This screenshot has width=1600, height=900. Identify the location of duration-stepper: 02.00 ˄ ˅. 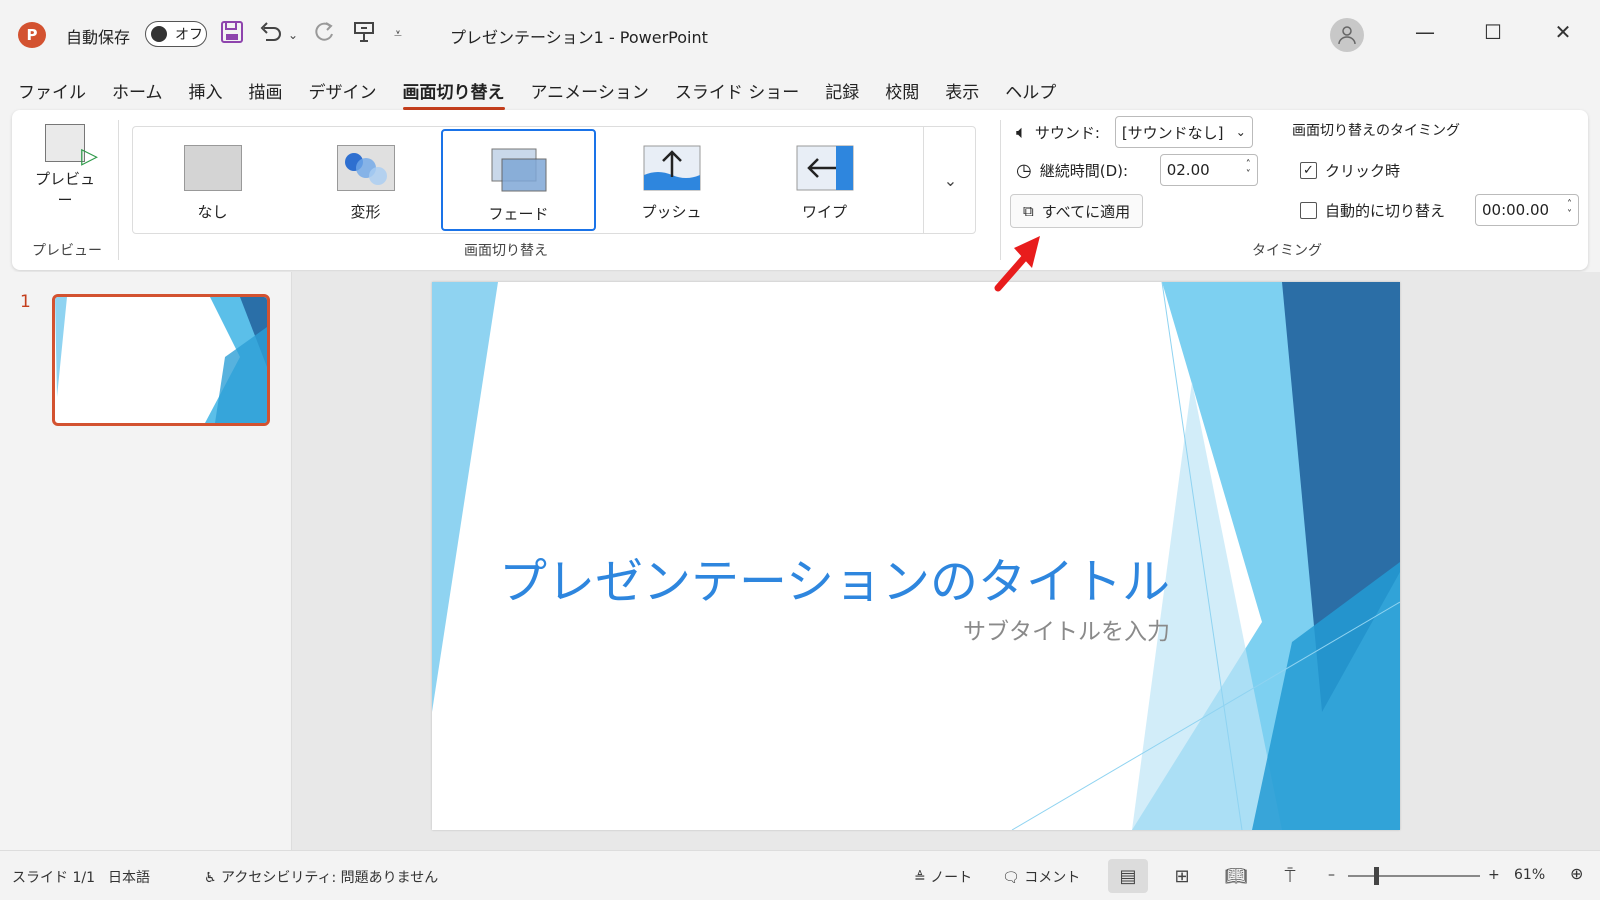
(1208, 170).